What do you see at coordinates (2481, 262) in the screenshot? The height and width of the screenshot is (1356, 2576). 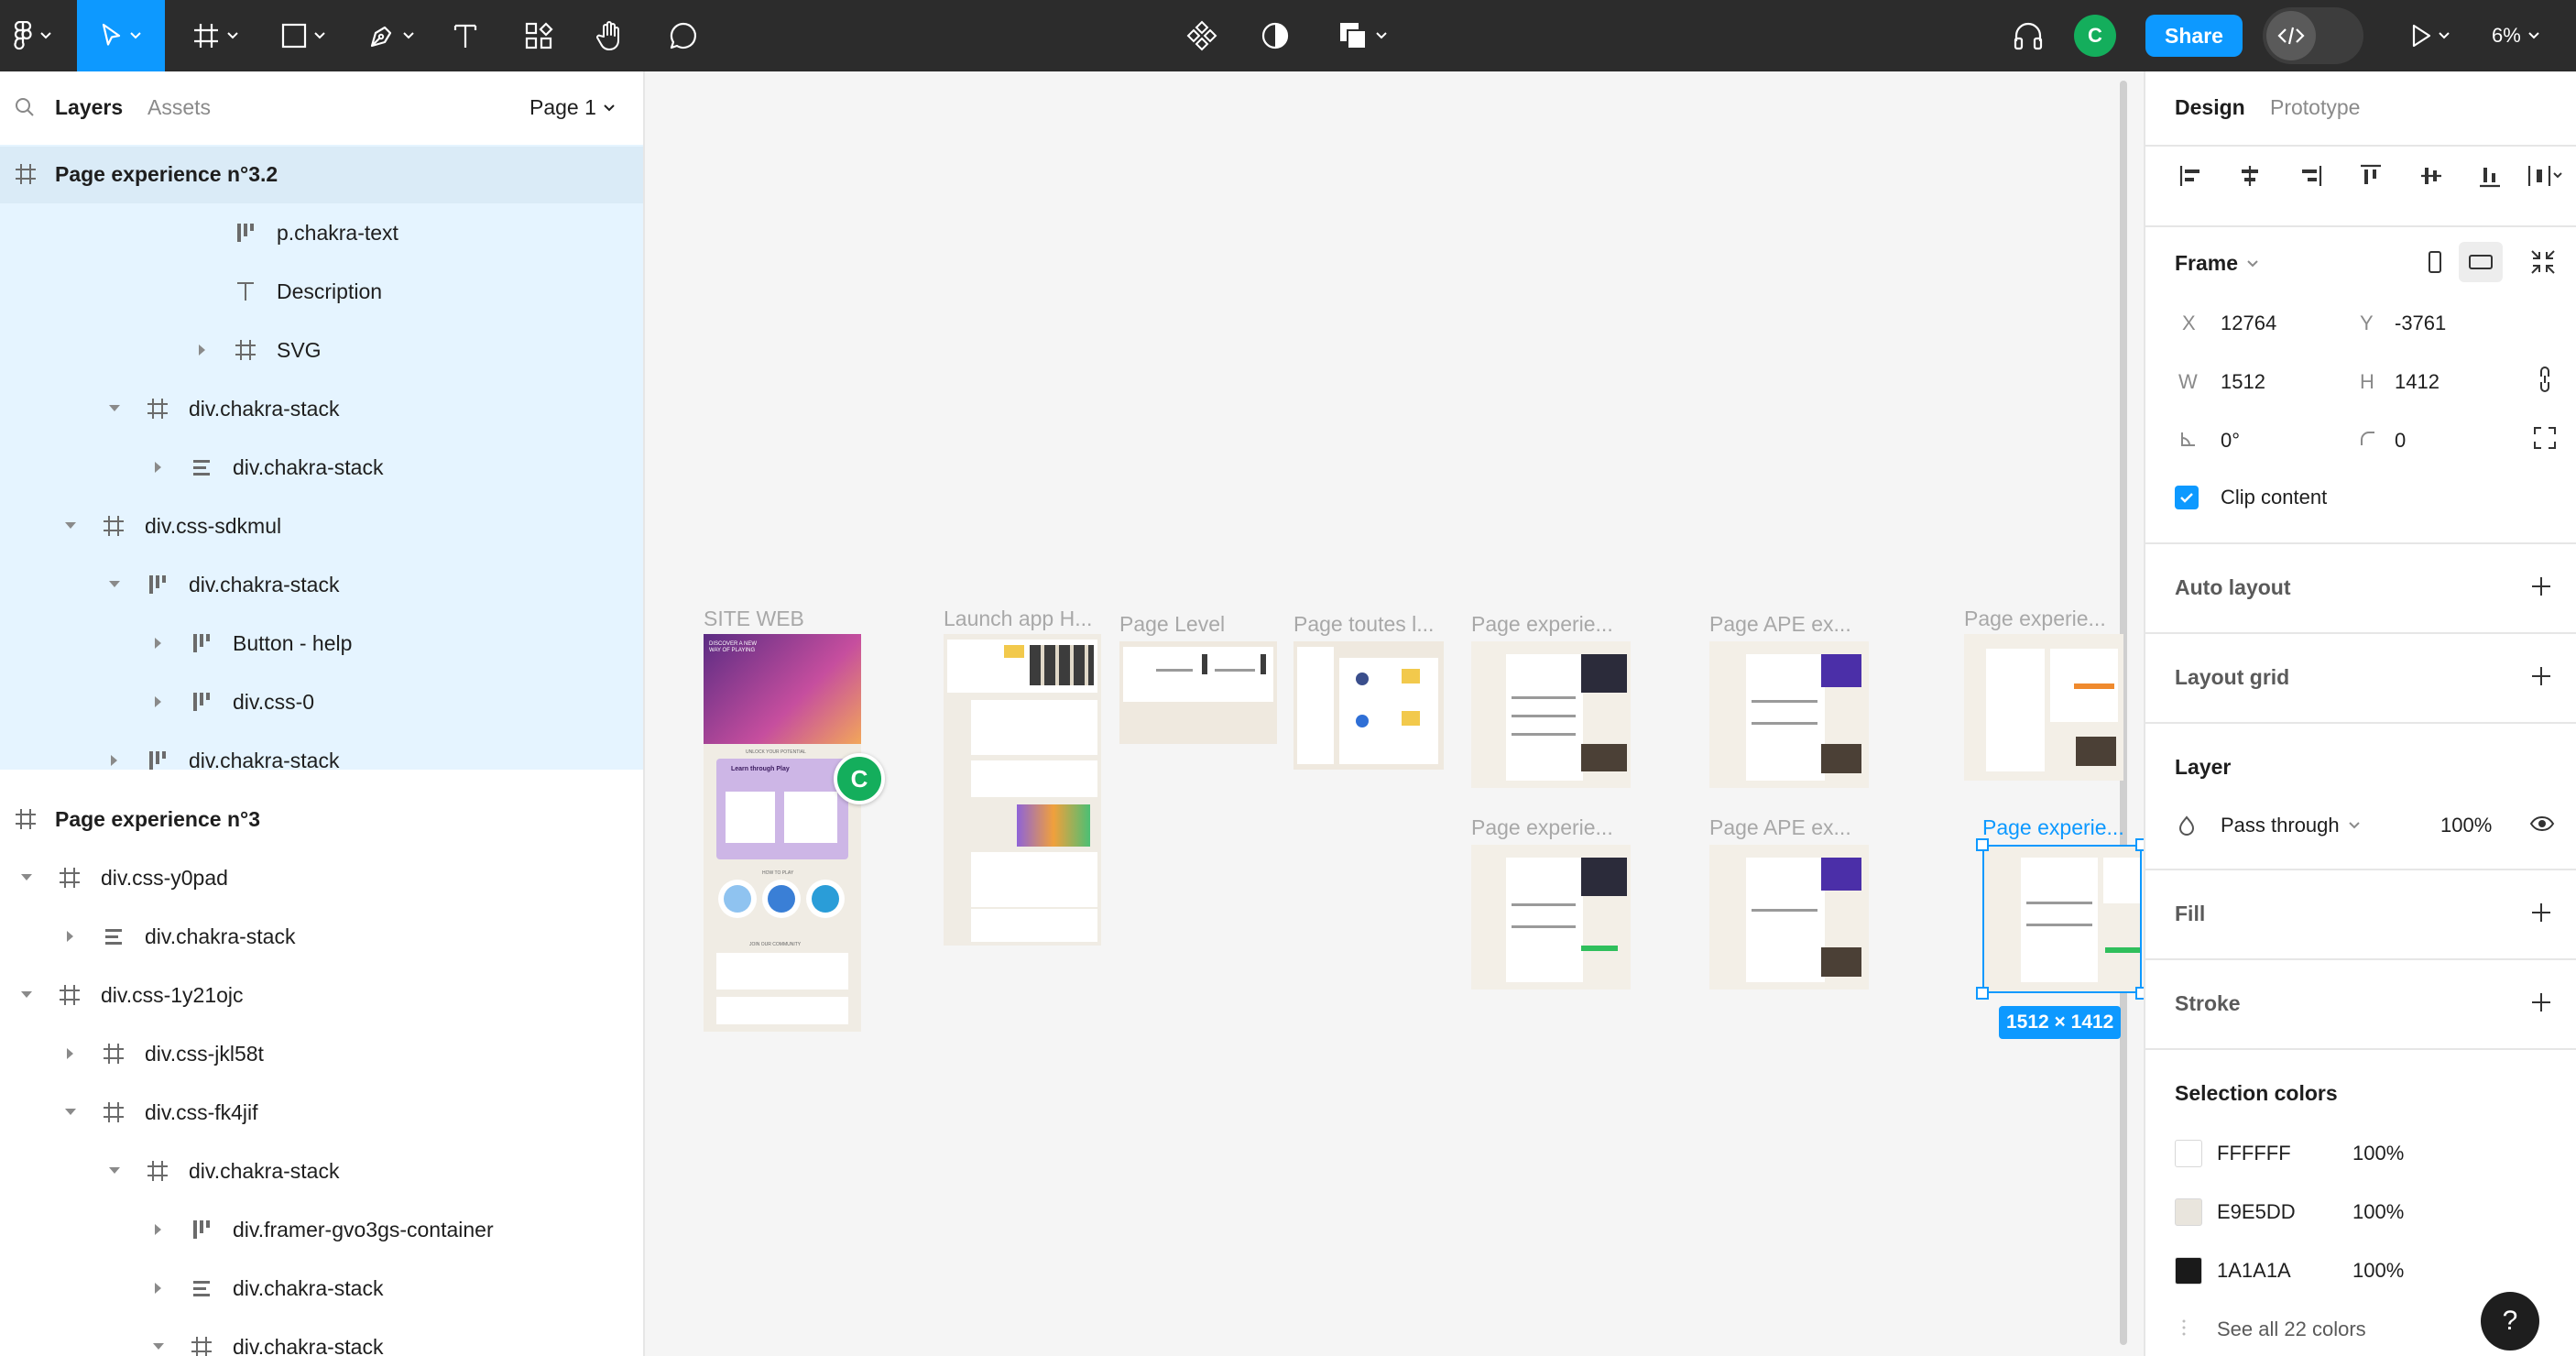 I see `landscape-orientation-button` at bounding box center [2481, 262].